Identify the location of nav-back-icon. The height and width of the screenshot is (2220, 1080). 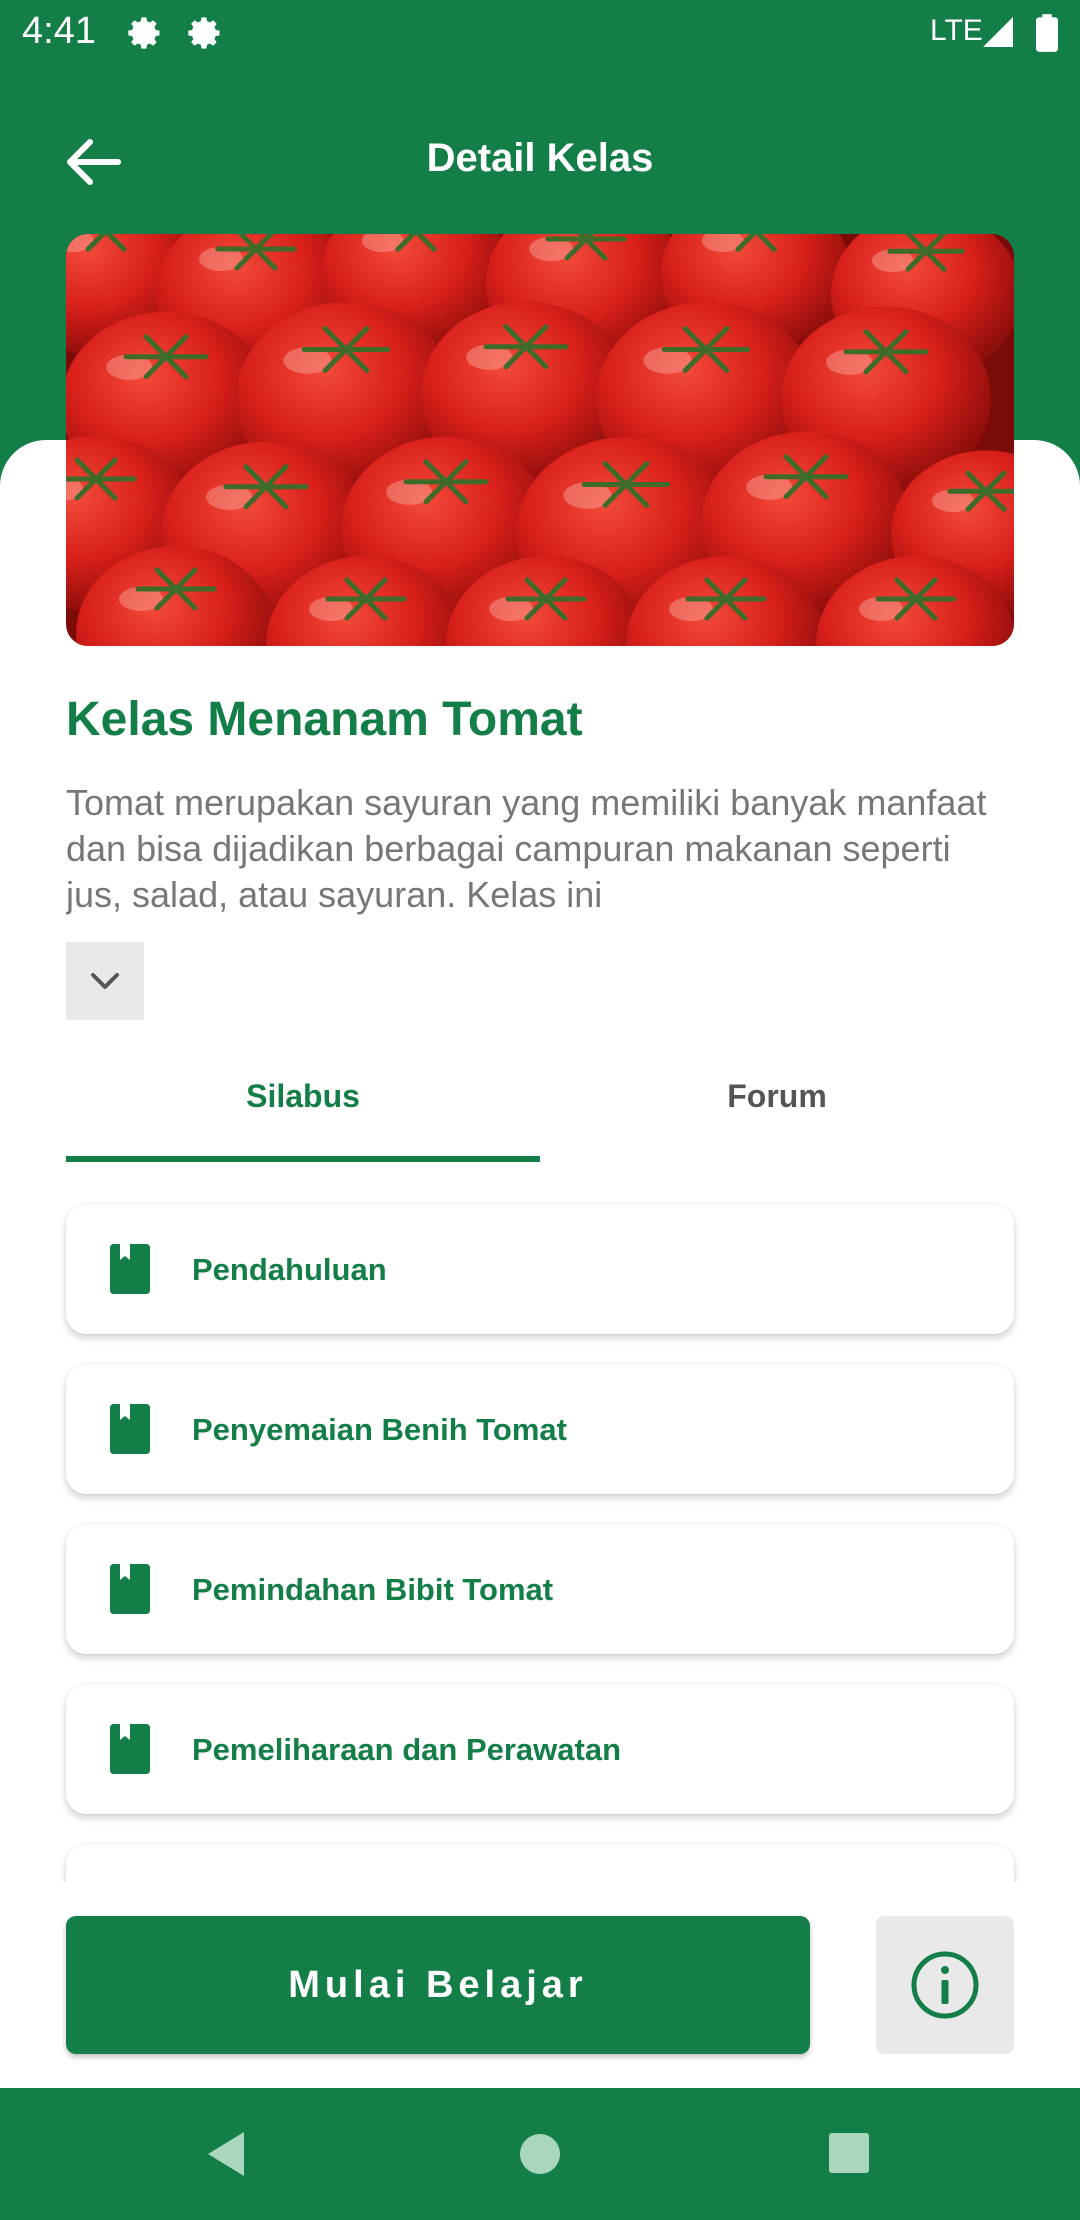
(226, 2154).